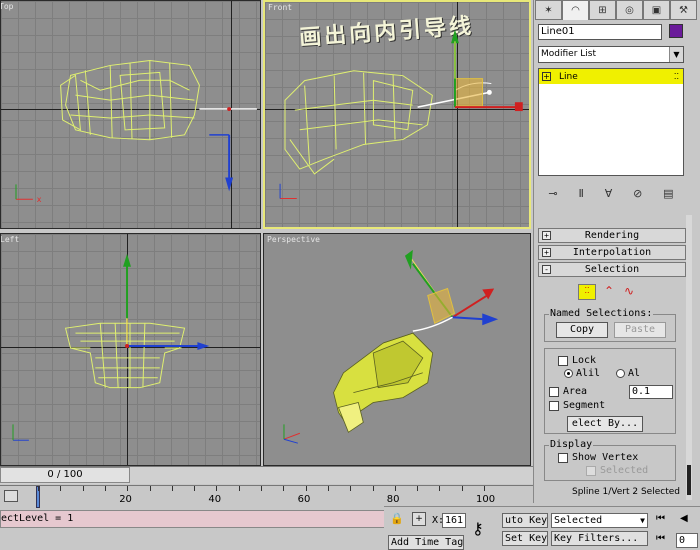  What do you see at coordinates (37, 518) in the screenshot?
I see `maxscript-text: ectLevel = 1` at bounding box center [37, 518].